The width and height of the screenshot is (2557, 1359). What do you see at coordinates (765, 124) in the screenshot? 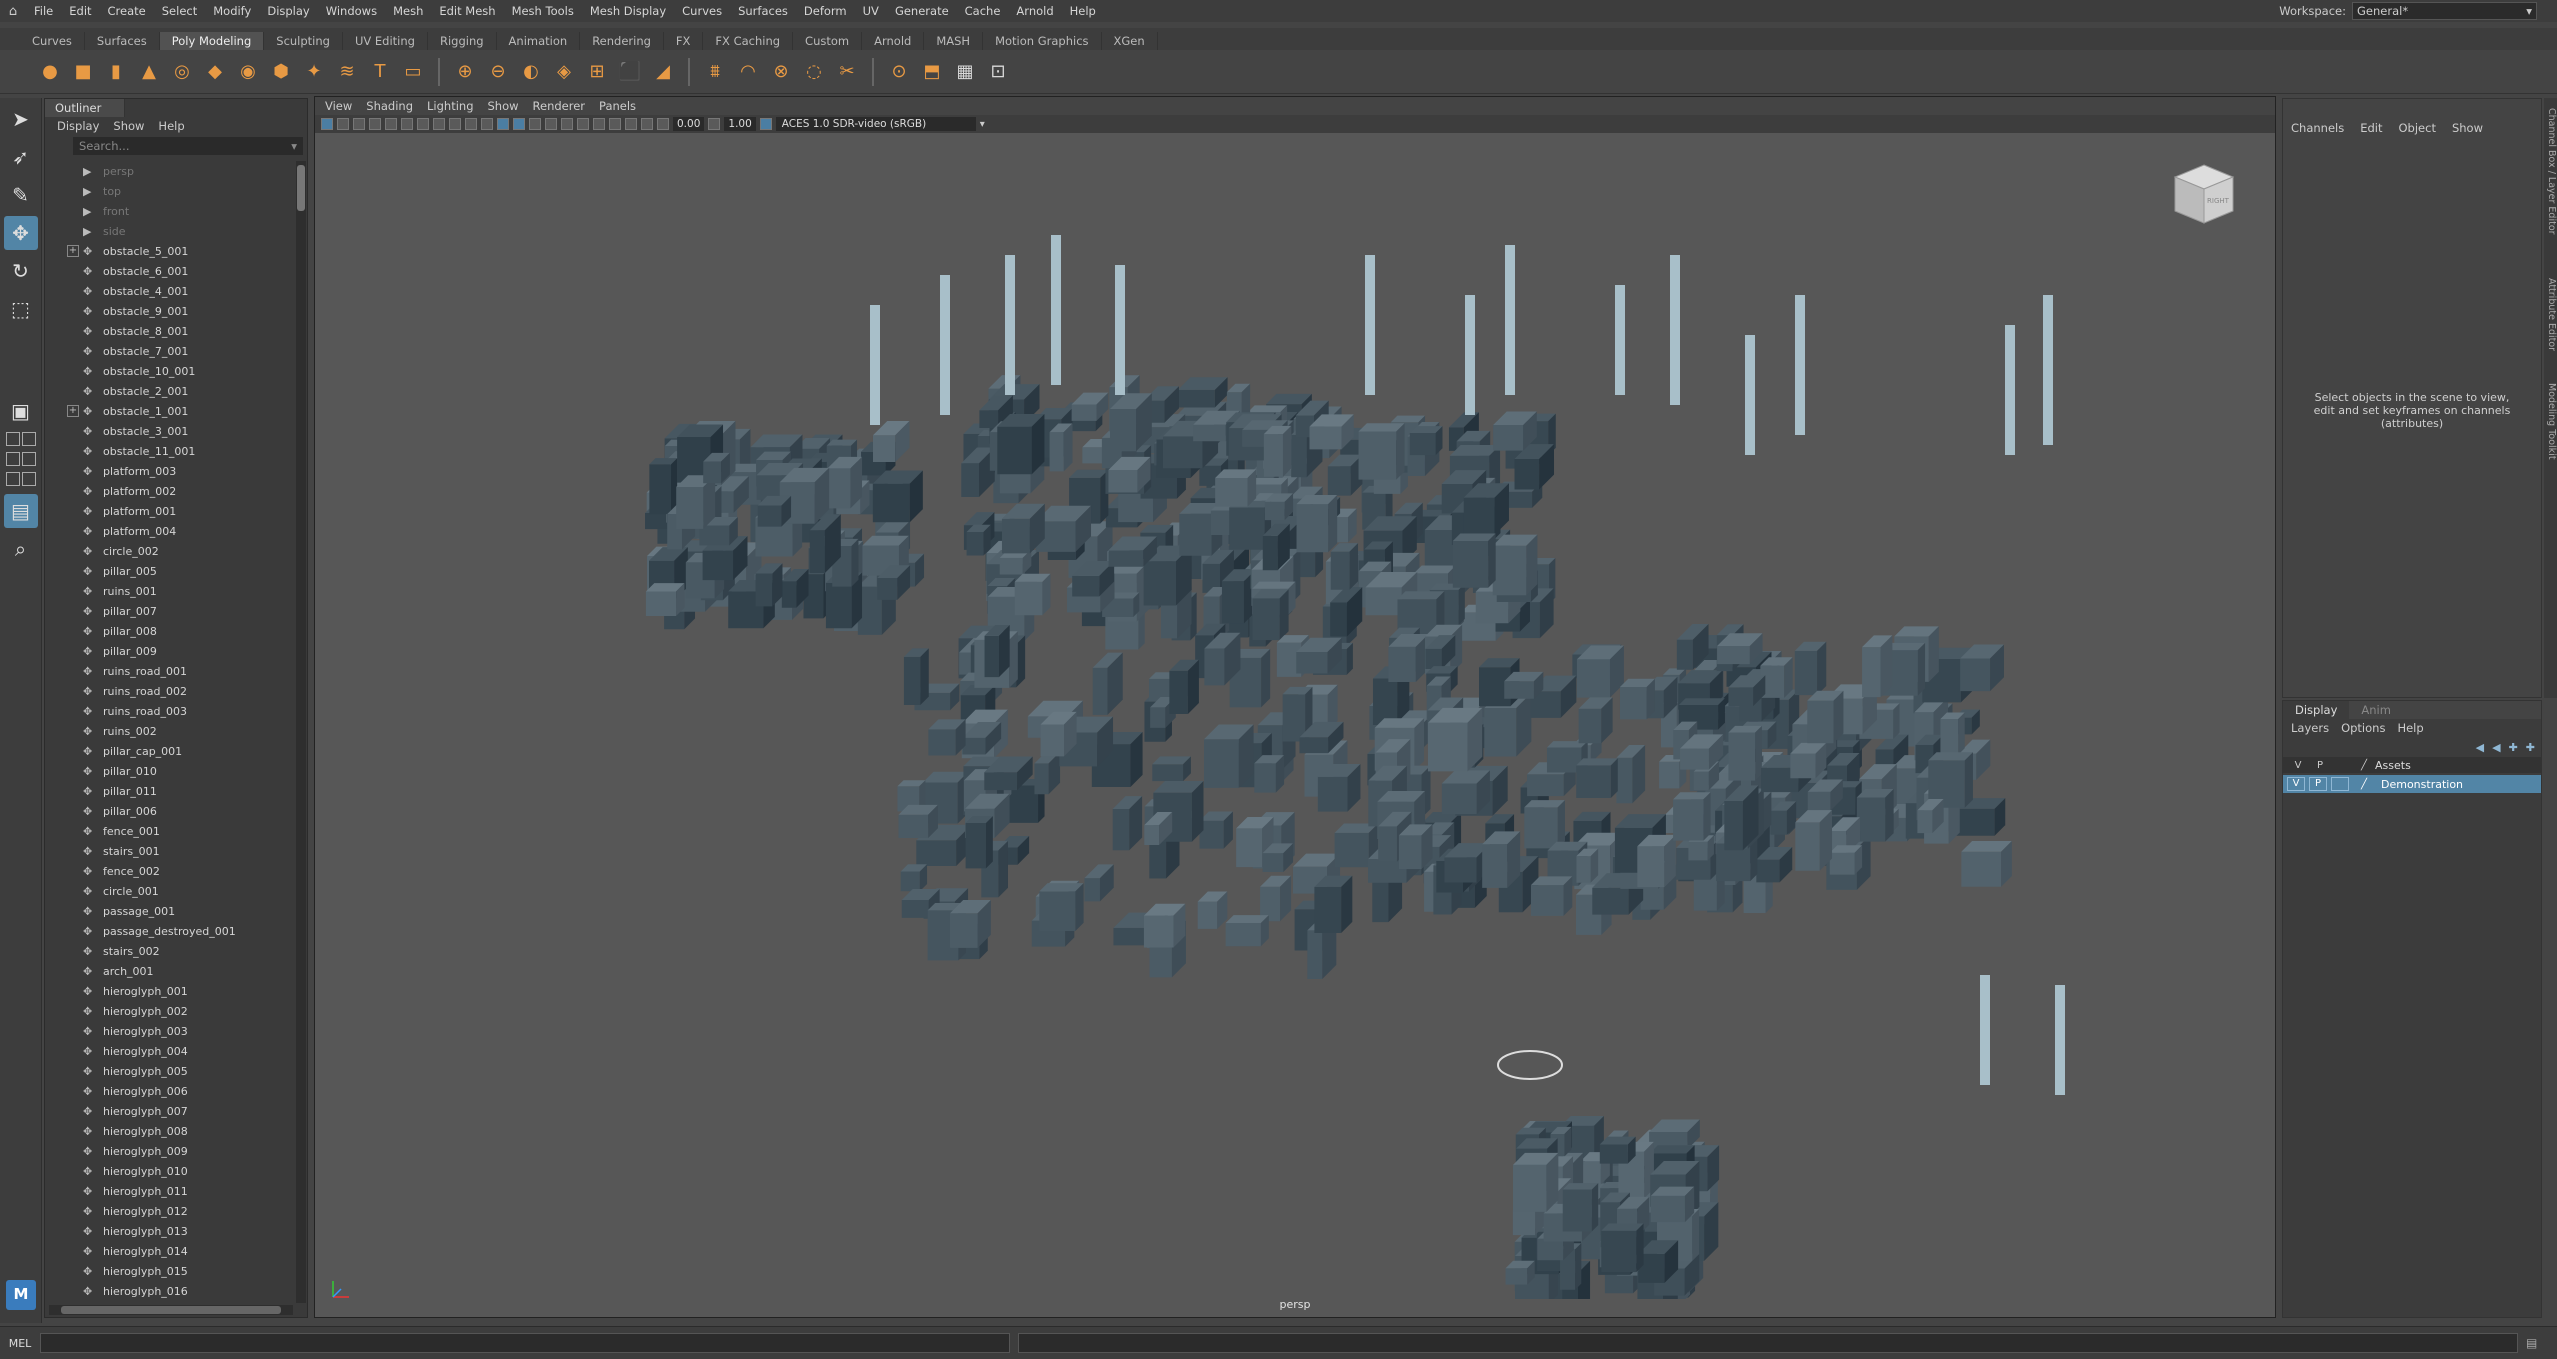
I see `color-management-icon` at bounding box center [765, 124].